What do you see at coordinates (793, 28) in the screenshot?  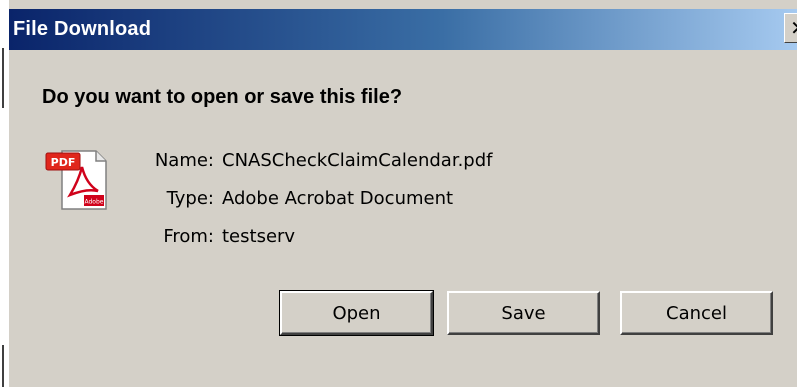 I see `close-icon: ✕` at bounding box center [793, 28].